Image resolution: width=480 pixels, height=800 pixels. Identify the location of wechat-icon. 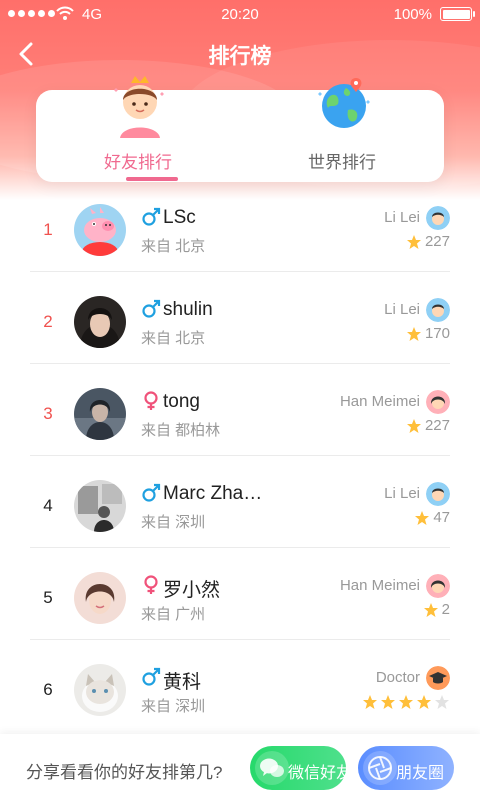
(272, 768).